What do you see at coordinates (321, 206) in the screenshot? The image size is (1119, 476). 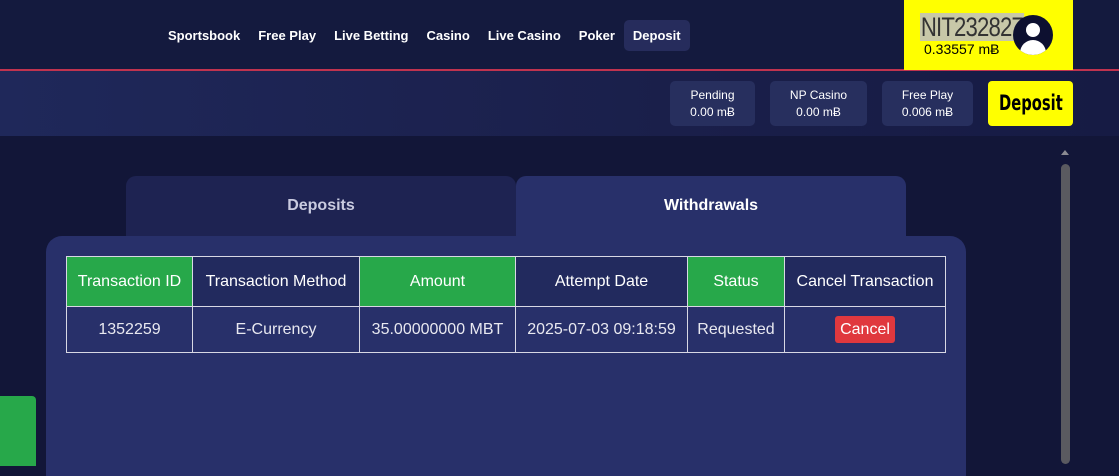 I see `tab-deposits: Deposits` at bounding box center [321, 206].